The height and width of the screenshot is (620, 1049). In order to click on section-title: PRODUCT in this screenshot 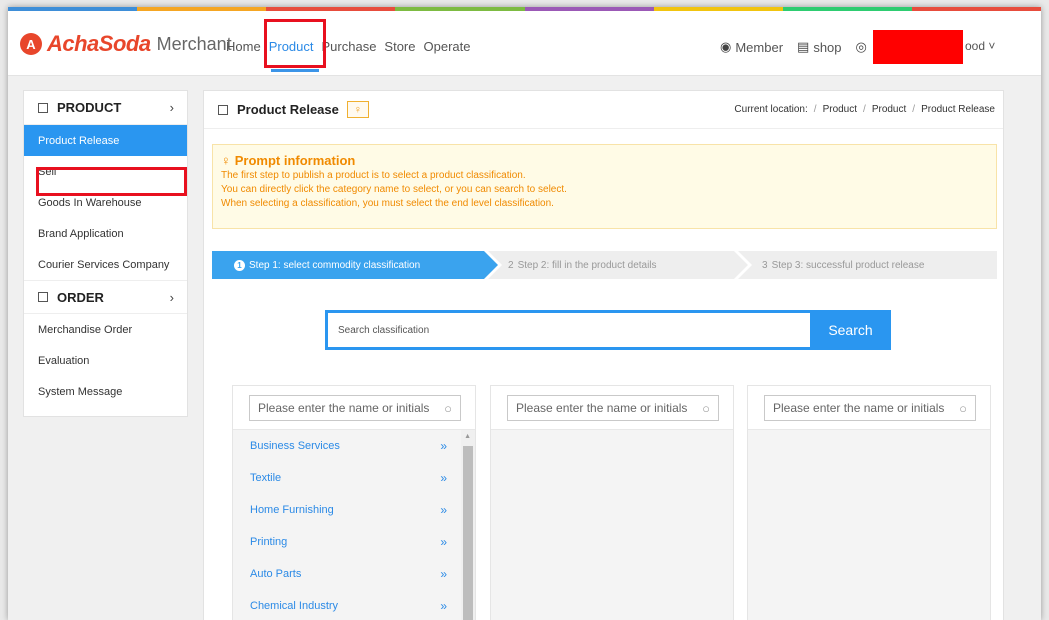, I will do `click(89, 107)`.